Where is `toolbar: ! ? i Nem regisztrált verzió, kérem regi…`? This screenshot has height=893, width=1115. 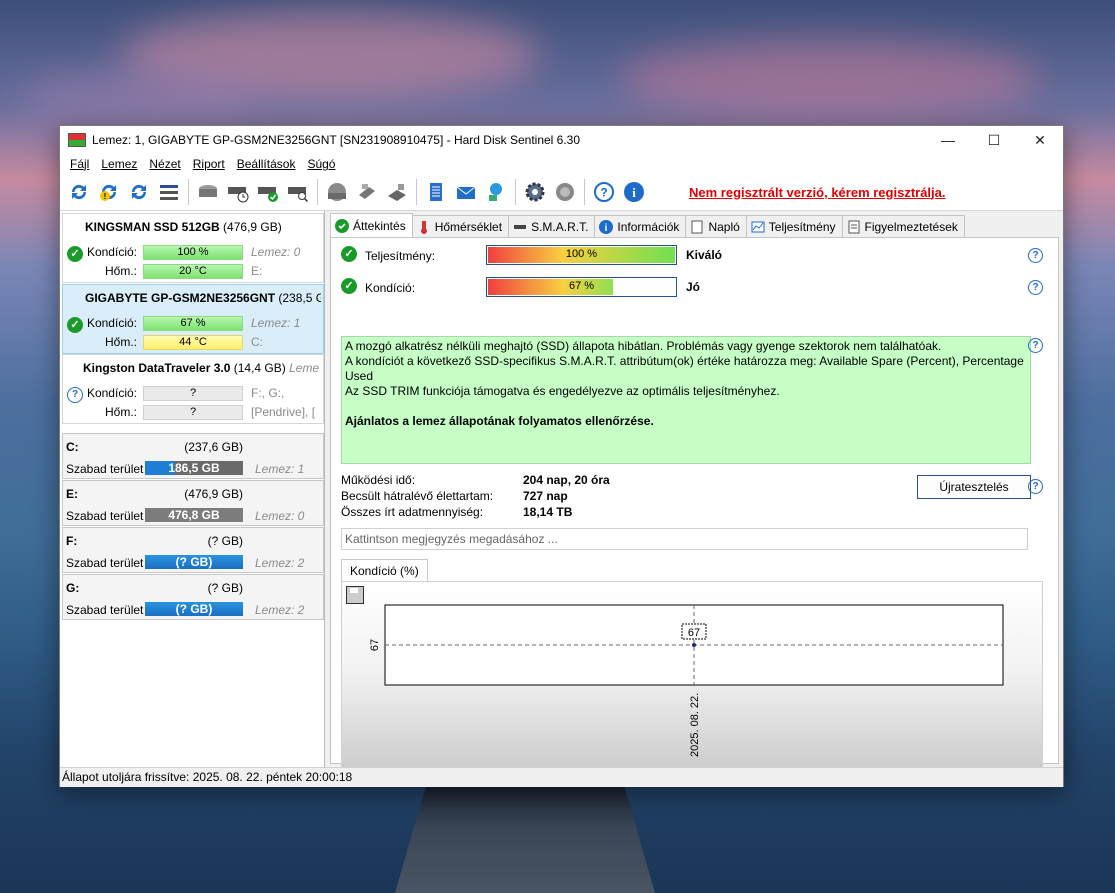 toolbar: ! ? i Nem regisztrált verzió, kérem regi… is located at coordinates (561, 192).